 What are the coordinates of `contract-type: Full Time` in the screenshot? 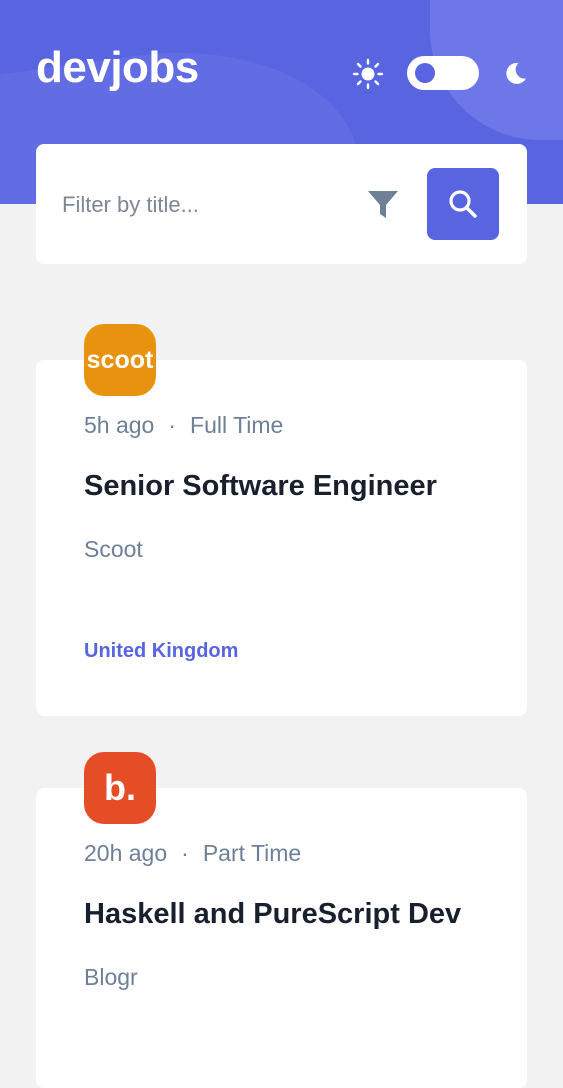 It's located at (237, 425).